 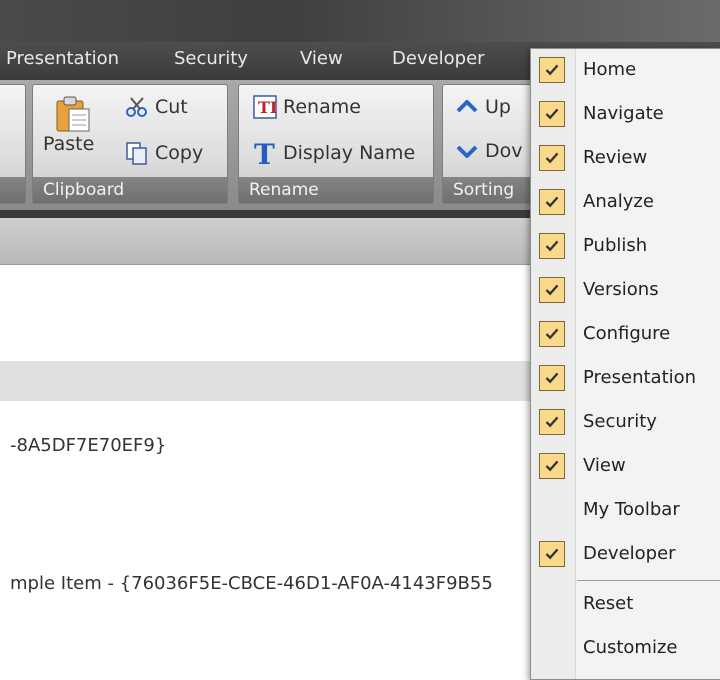 I want to click on paste-icon, so click(x=73, y=114).